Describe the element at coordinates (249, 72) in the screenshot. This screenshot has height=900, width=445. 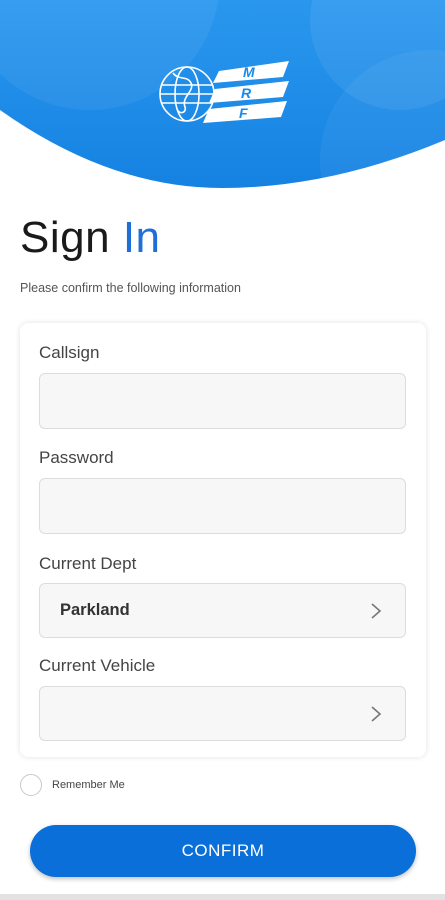
I see `logo-letter: M` at that location.